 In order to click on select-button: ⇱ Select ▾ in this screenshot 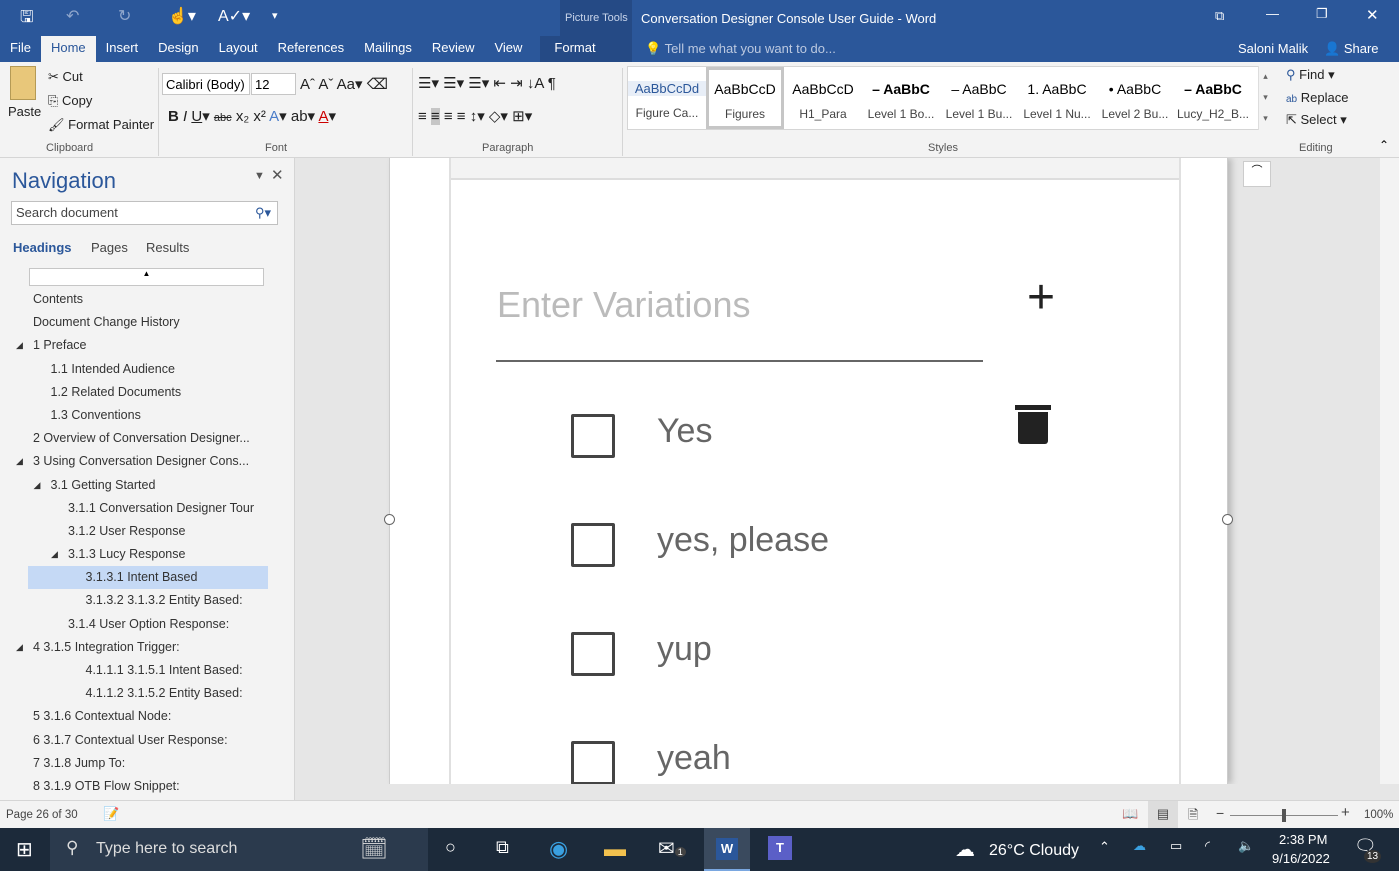, I will do `click(1316, 120)`.